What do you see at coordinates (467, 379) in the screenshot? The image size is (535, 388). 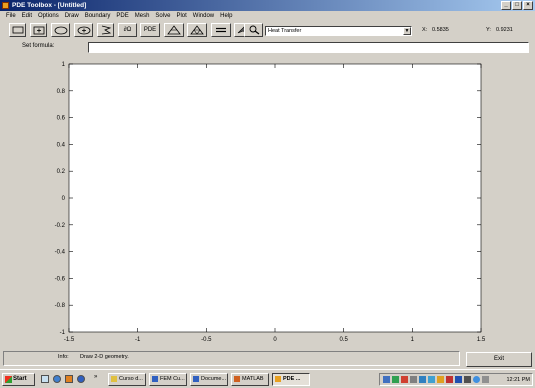 I see `power-icon` at bounding box center [467, 379].